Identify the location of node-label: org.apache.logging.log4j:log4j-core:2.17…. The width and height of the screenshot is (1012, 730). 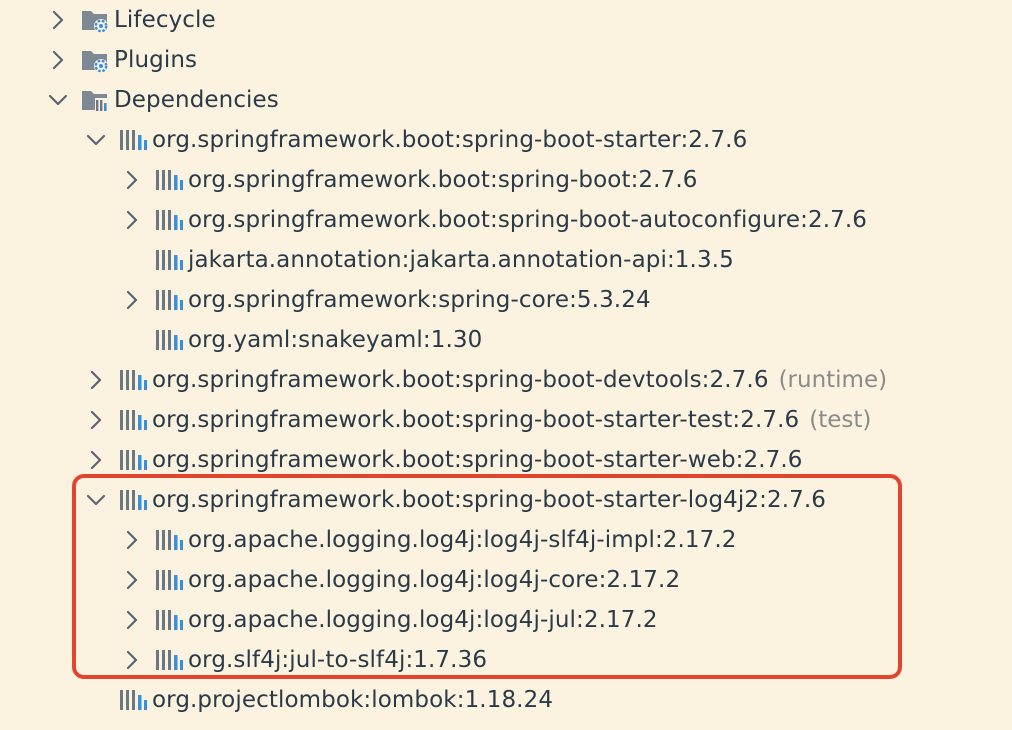
(434, 580).